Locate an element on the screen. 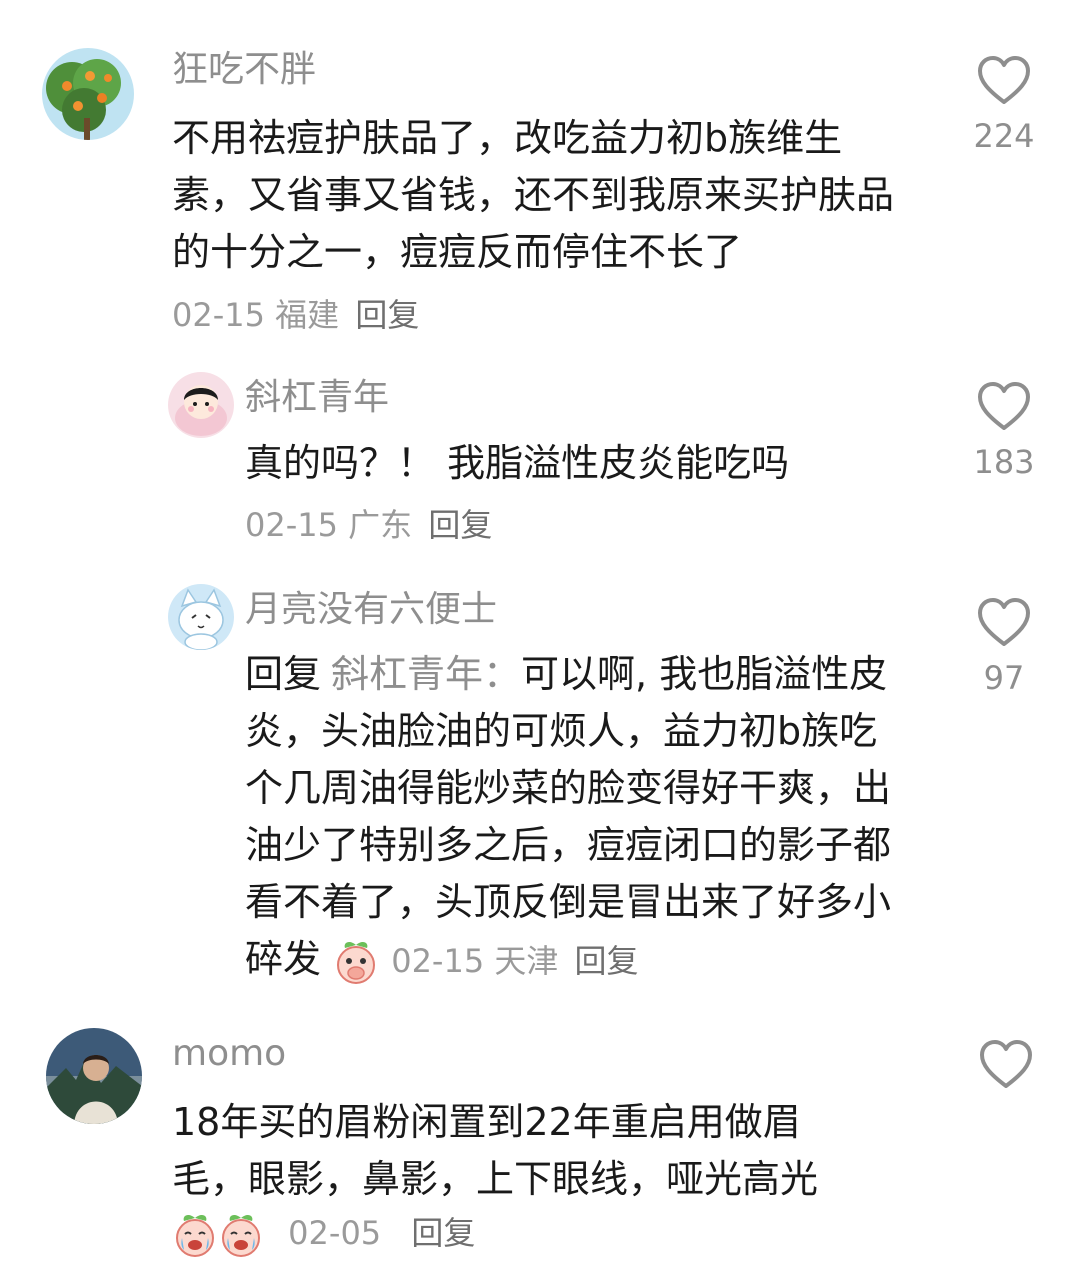 The image size is (1080, 1287). like-button is located at coordinates (1006, 1069).